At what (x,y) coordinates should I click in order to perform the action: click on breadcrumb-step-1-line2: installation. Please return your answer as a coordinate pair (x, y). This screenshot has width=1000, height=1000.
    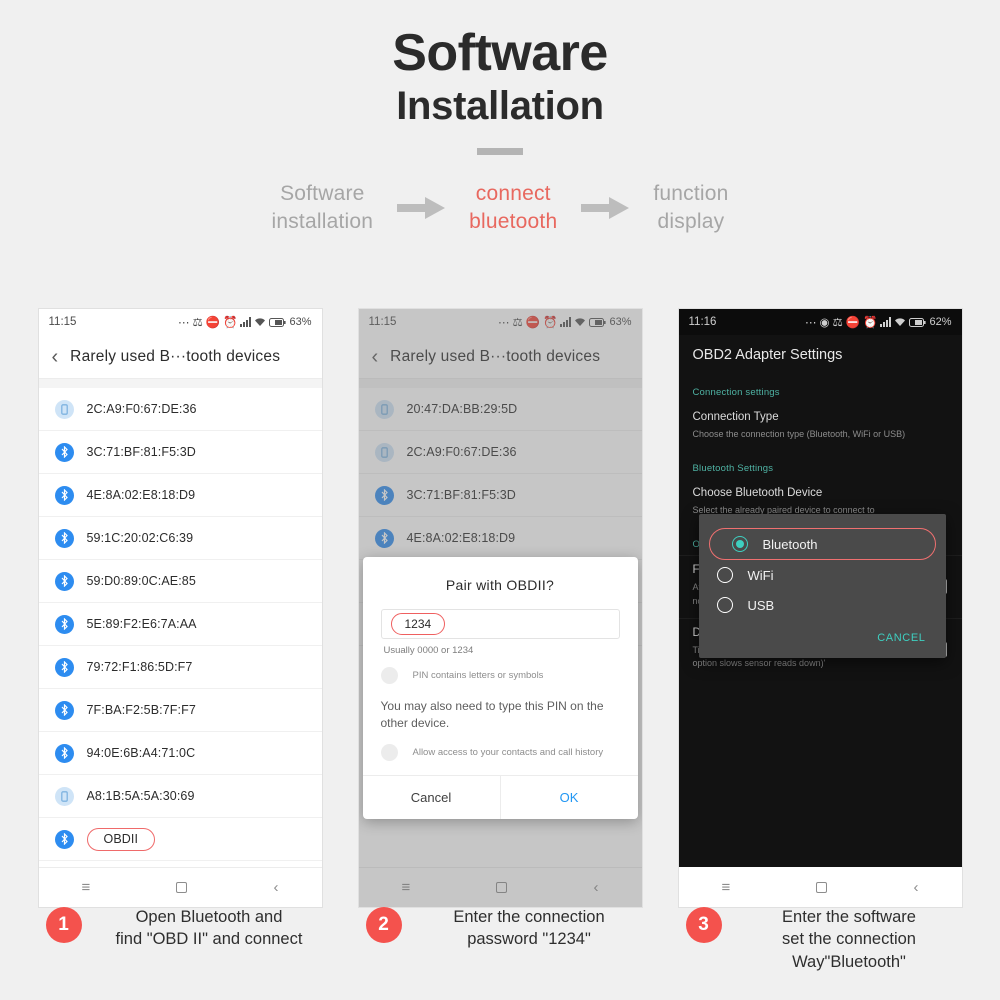
    Looking at the image, I should click on (322, 221).